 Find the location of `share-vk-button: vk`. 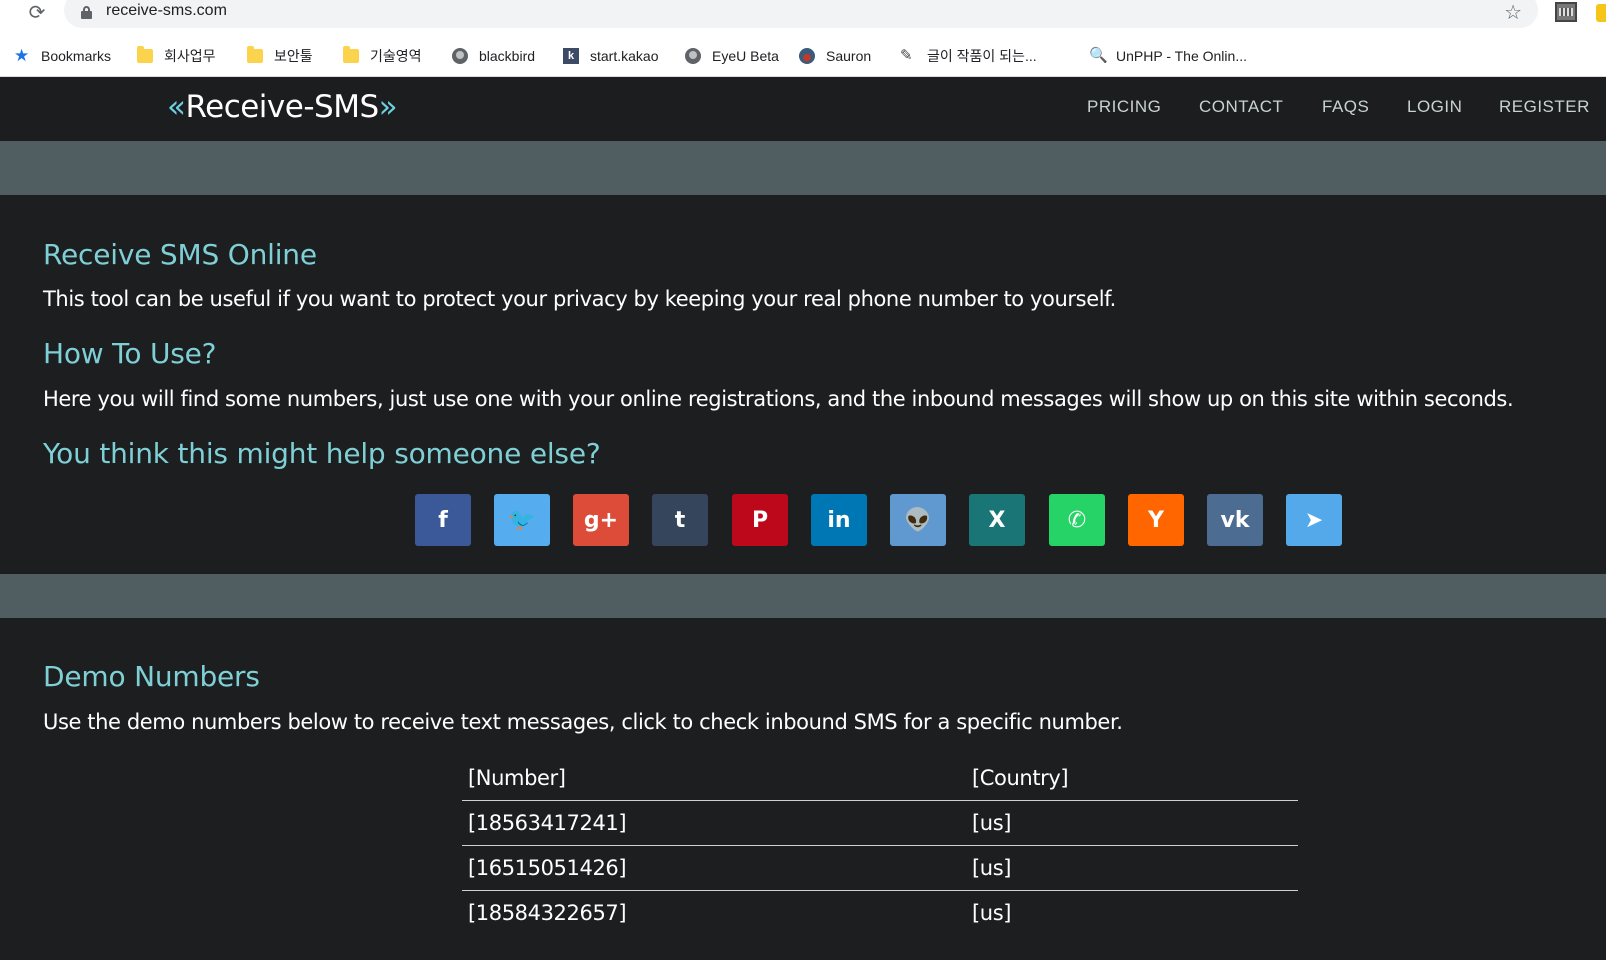

share-vk-button: vk is located at coordinates (1235, 520).